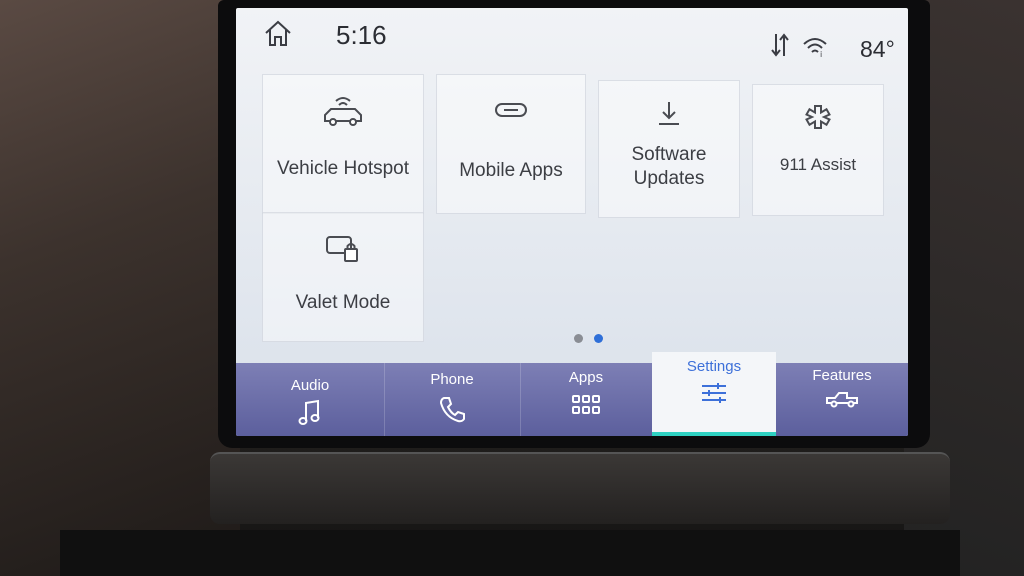  Describe the element at coordinates (714, 434) in the screenshot. I see `active-tab-underline` at that location.